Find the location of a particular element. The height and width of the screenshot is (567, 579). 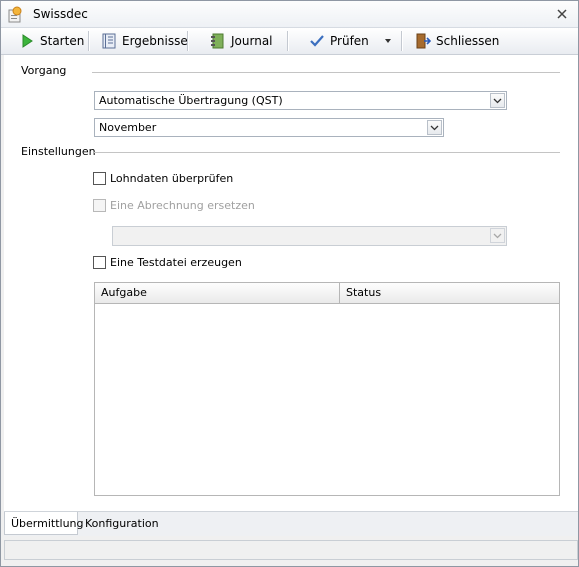

app-icon is located at coordinates (15, 14).